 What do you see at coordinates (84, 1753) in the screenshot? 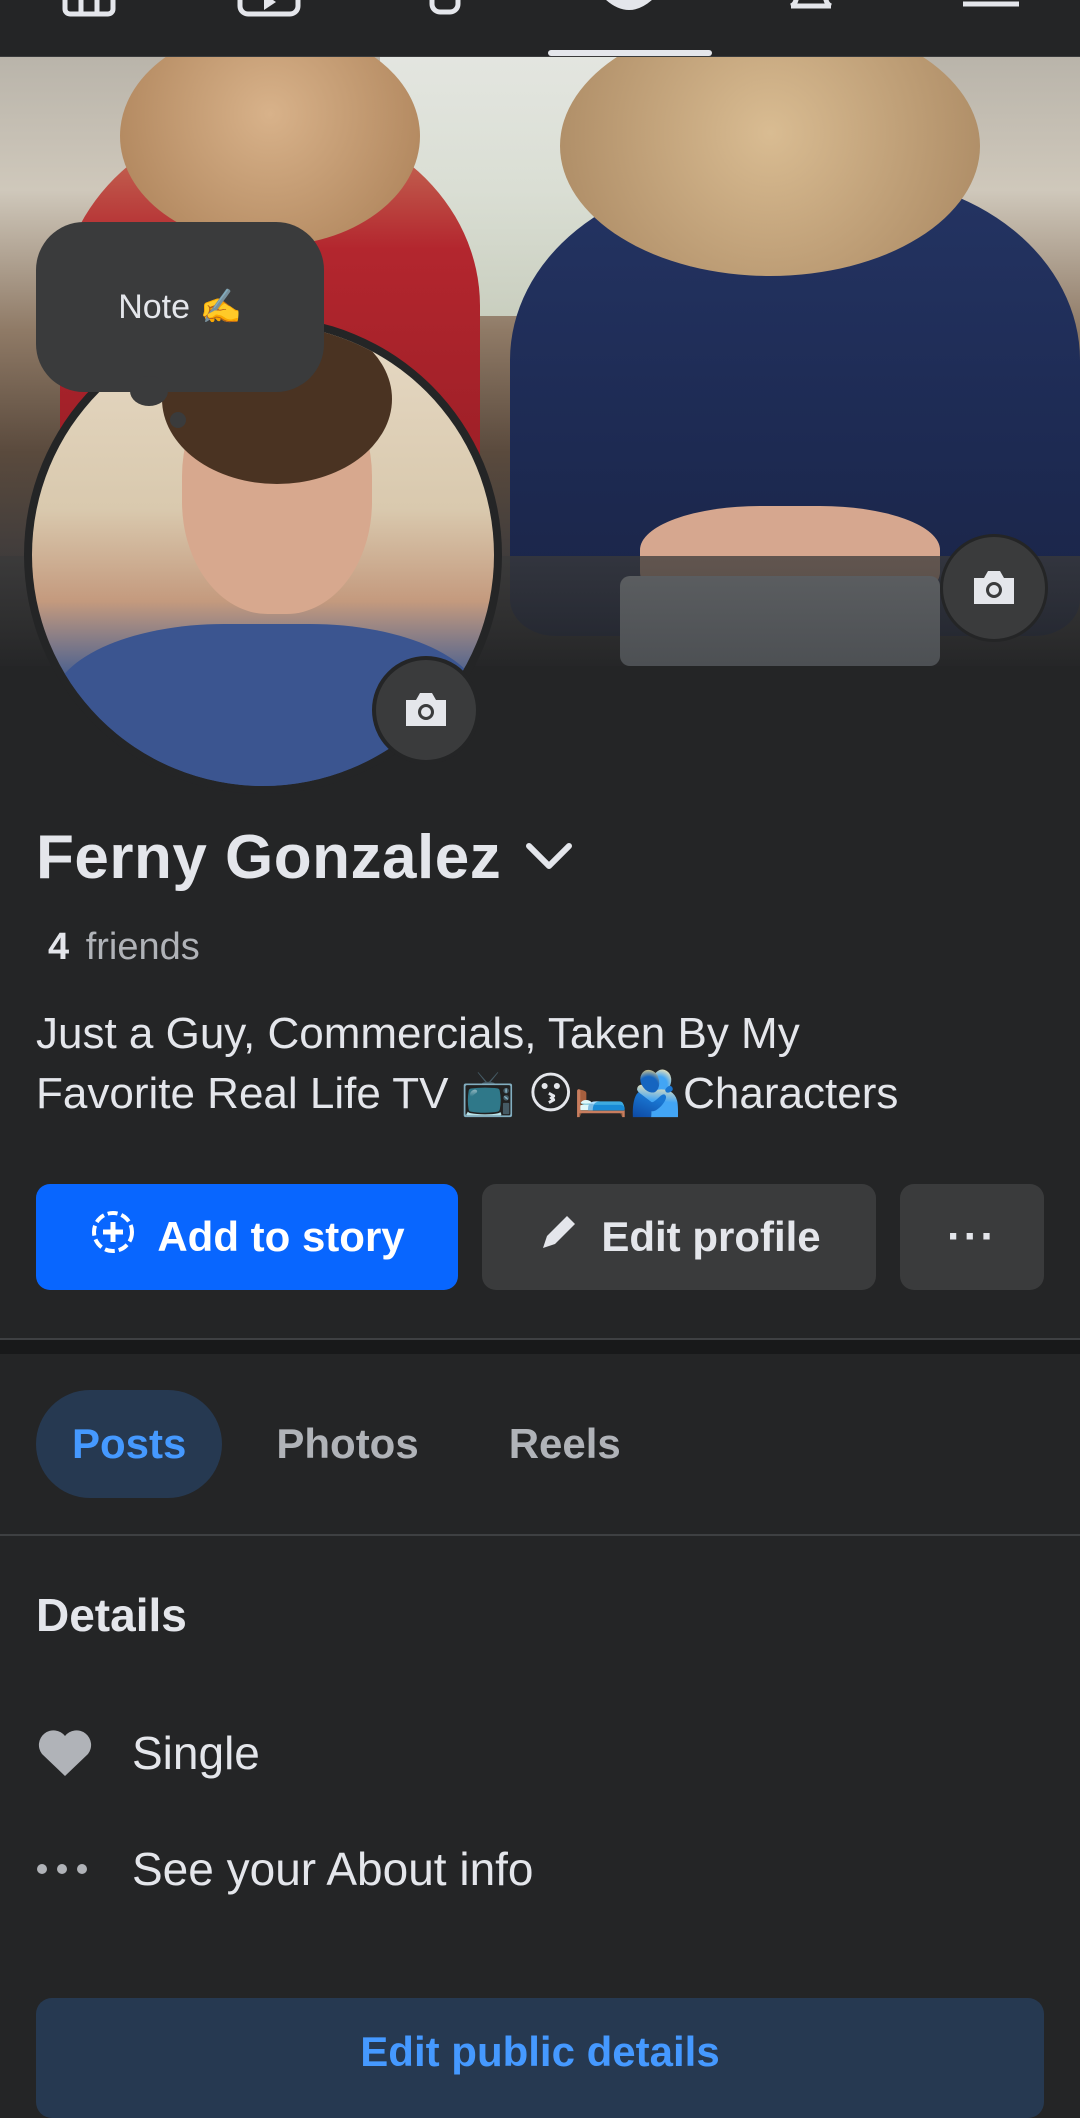
I see `heart-icon` at bounding box center [84, 1753].